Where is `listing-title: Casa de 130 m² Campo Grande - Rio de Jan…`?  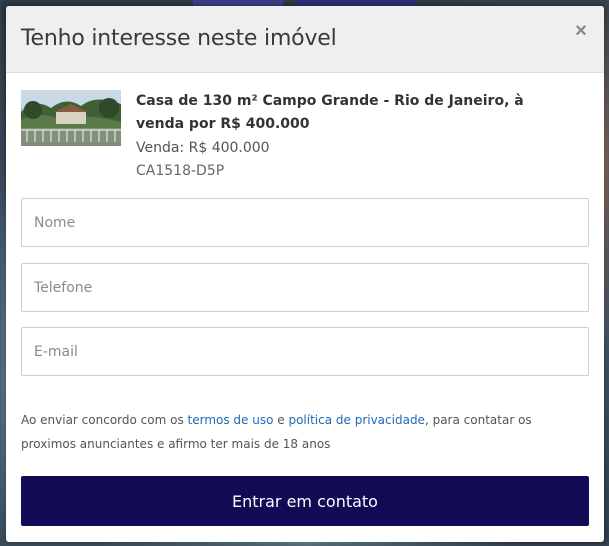 listing-title: Casa de 130 m² Campo Grande - Rio de Jan… is located at coordinates (330, 112).